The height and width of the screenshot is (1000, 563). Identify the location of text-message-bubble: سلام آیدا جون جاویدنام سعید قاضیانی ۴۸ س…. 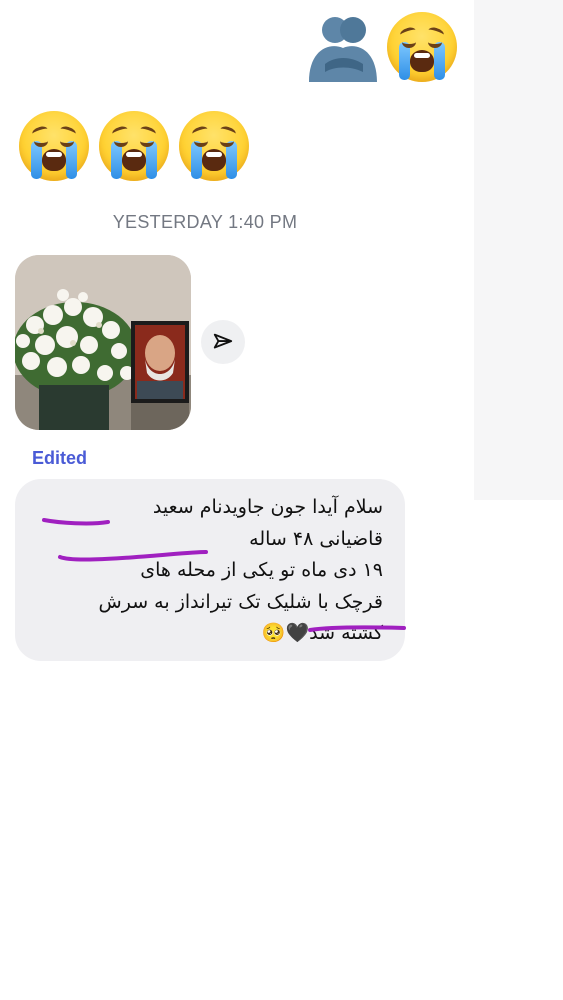
(210, 570).